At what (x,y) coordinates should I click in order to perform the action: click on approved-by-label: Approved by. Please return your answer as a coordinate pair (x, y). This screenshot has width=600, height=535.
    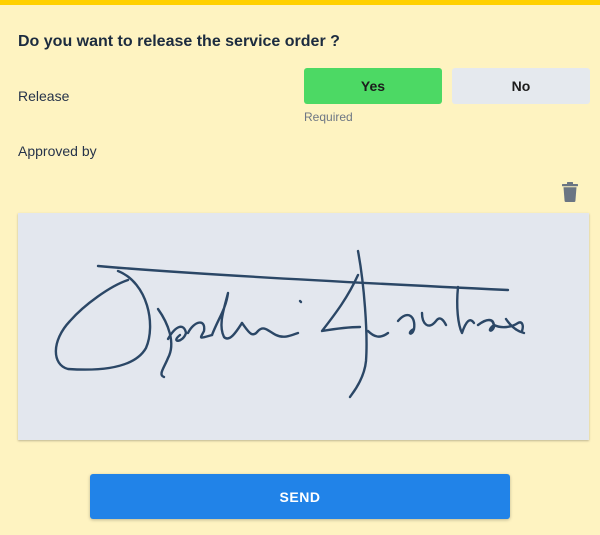
    Looking at the image, I should click on (57, 151).